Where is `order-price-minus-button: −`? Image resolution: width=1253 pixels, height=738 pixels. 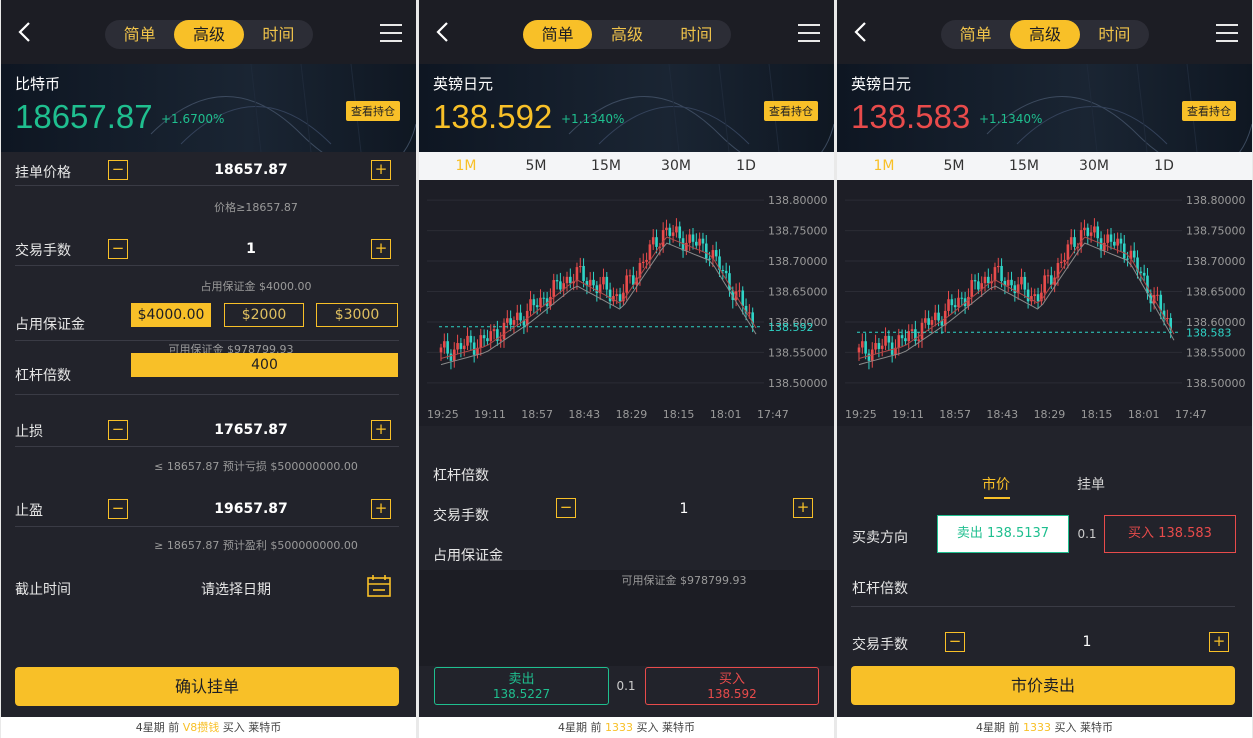 order-price-minus-button: − is located at coordinates (118, 170).